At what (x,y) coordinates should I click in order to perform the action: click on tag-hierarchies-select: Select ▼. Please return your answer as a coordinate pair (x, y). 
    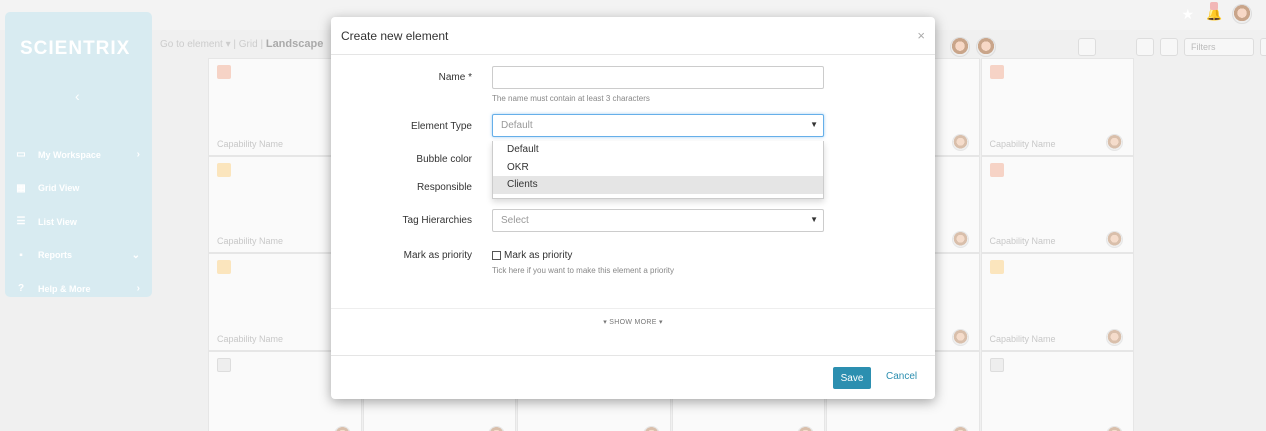
    Looking at the image, I should click on (658, 220).